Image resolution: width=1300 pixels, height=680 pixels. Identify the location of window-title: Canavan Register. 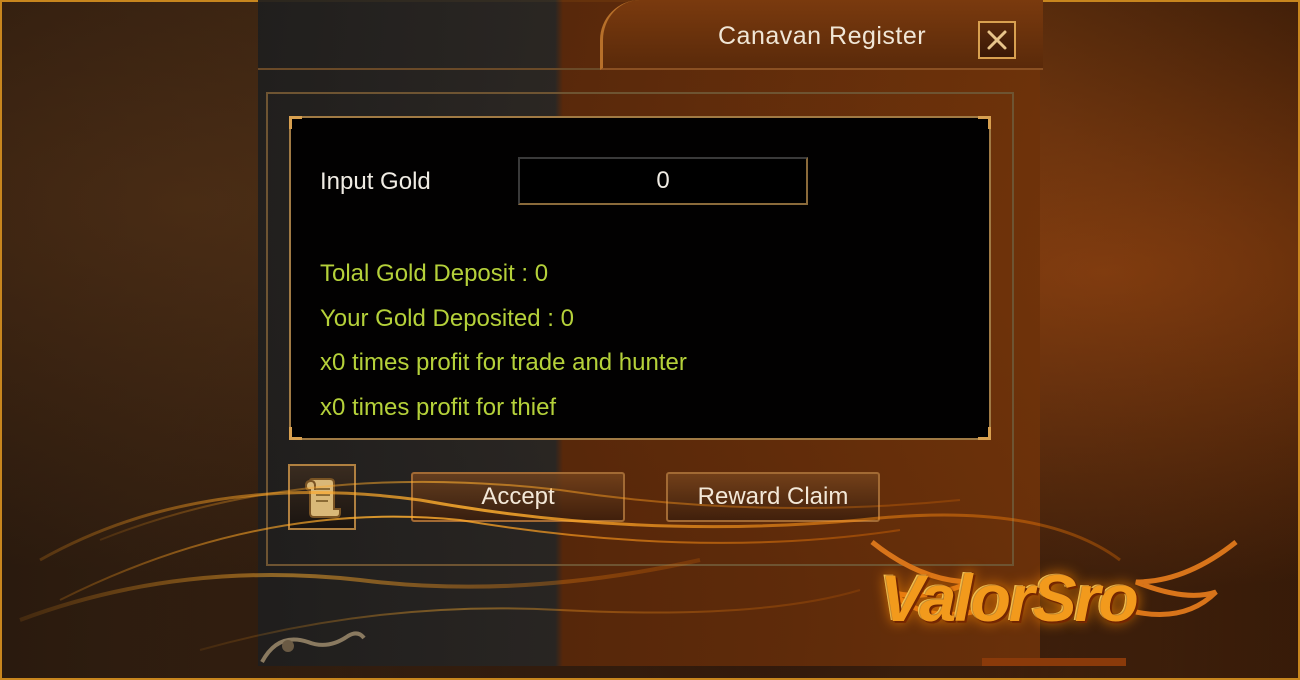
(822, 36).